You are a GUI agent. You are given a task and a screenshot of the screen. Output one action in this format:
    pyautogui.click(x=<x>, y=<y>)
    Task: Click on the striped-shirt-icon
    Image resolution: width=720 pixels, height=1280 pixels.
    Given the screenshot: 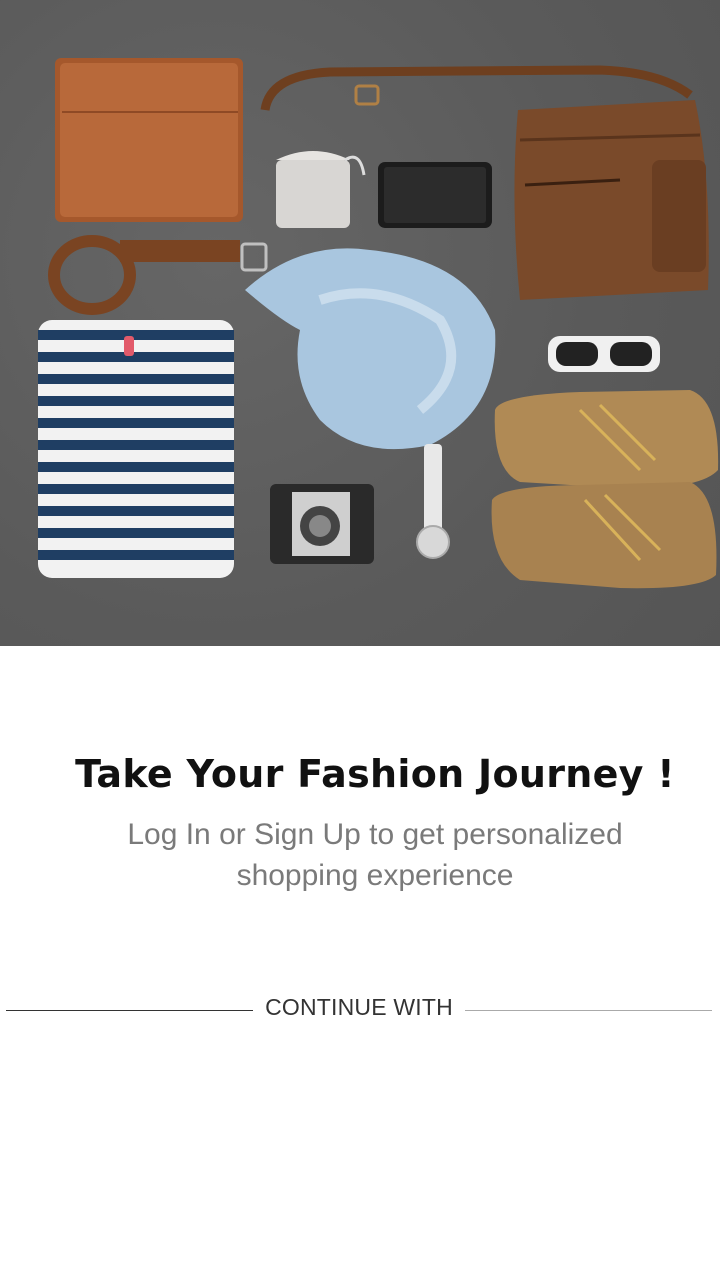 What is the action you would take?
    pyautogui.click(x=136, y=449)
    